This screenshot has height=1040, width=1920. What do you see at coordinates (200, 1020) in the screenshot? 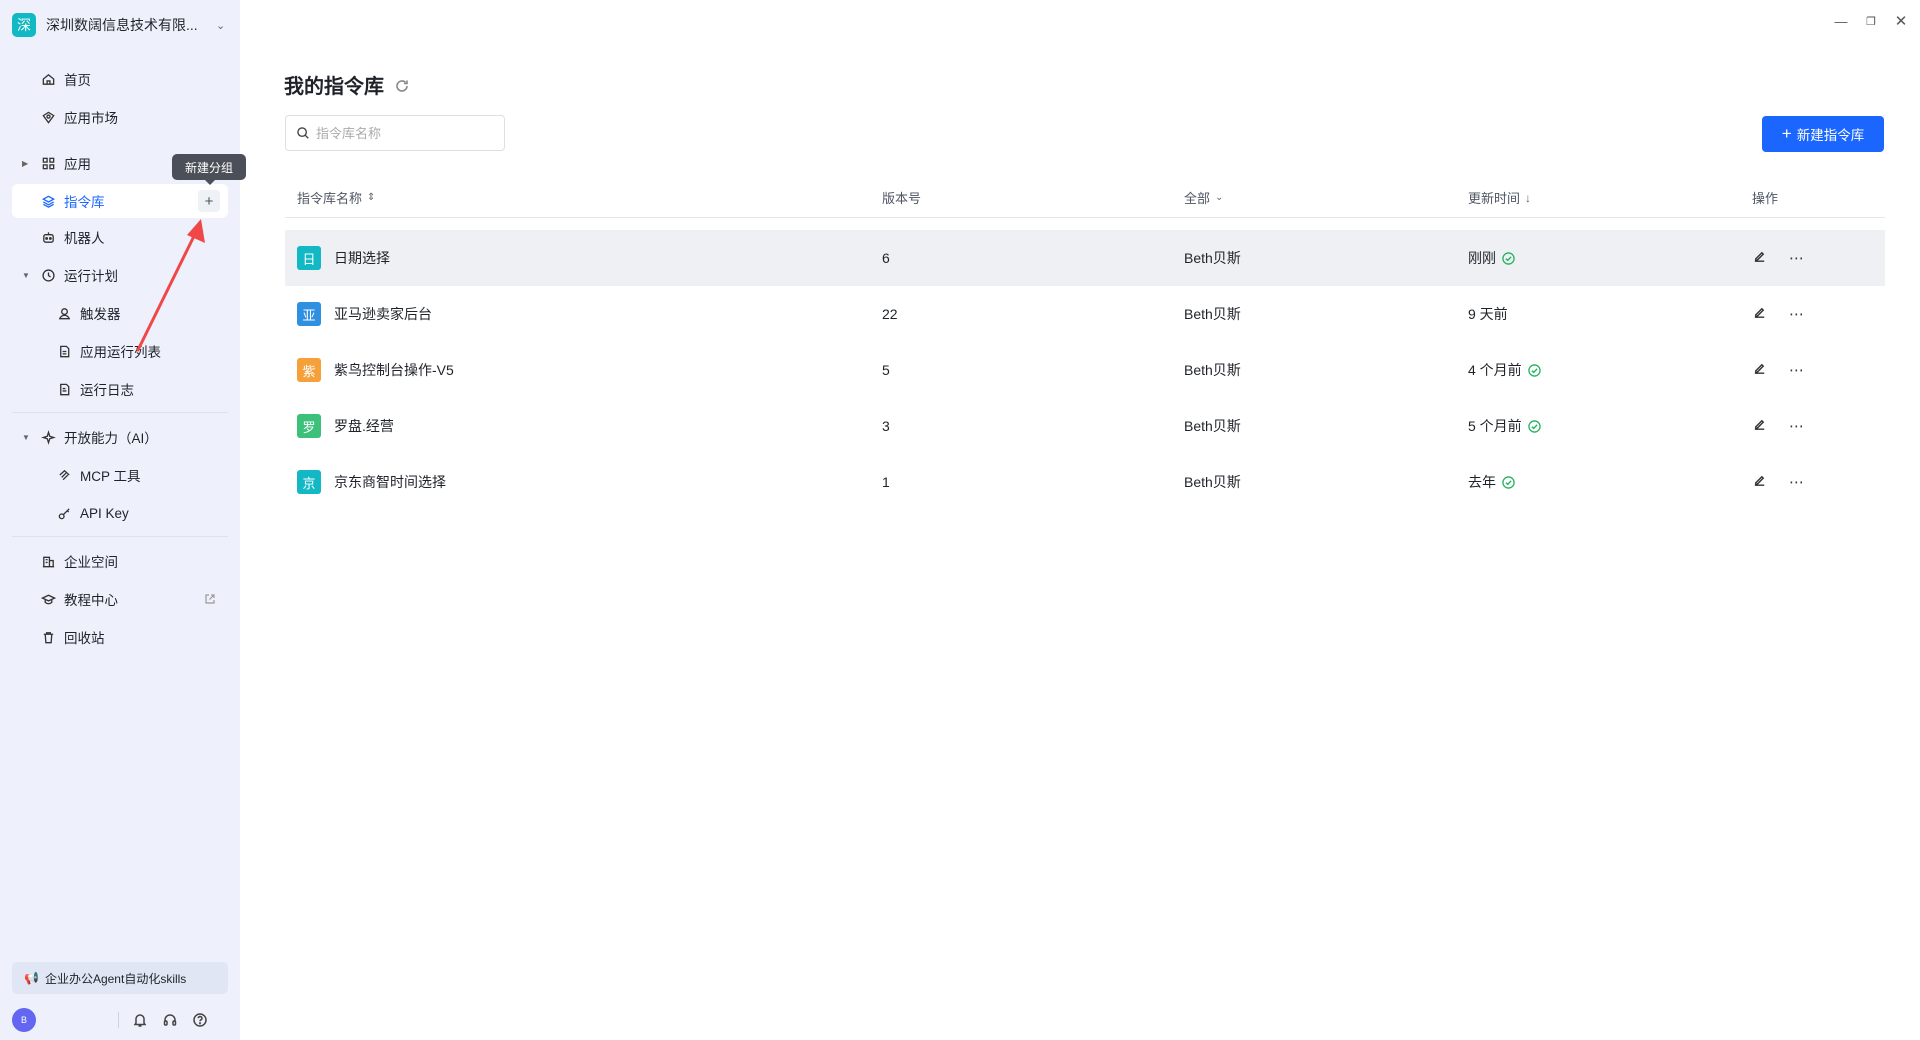
I see `help-icon` at bounding box center [200, 1020].